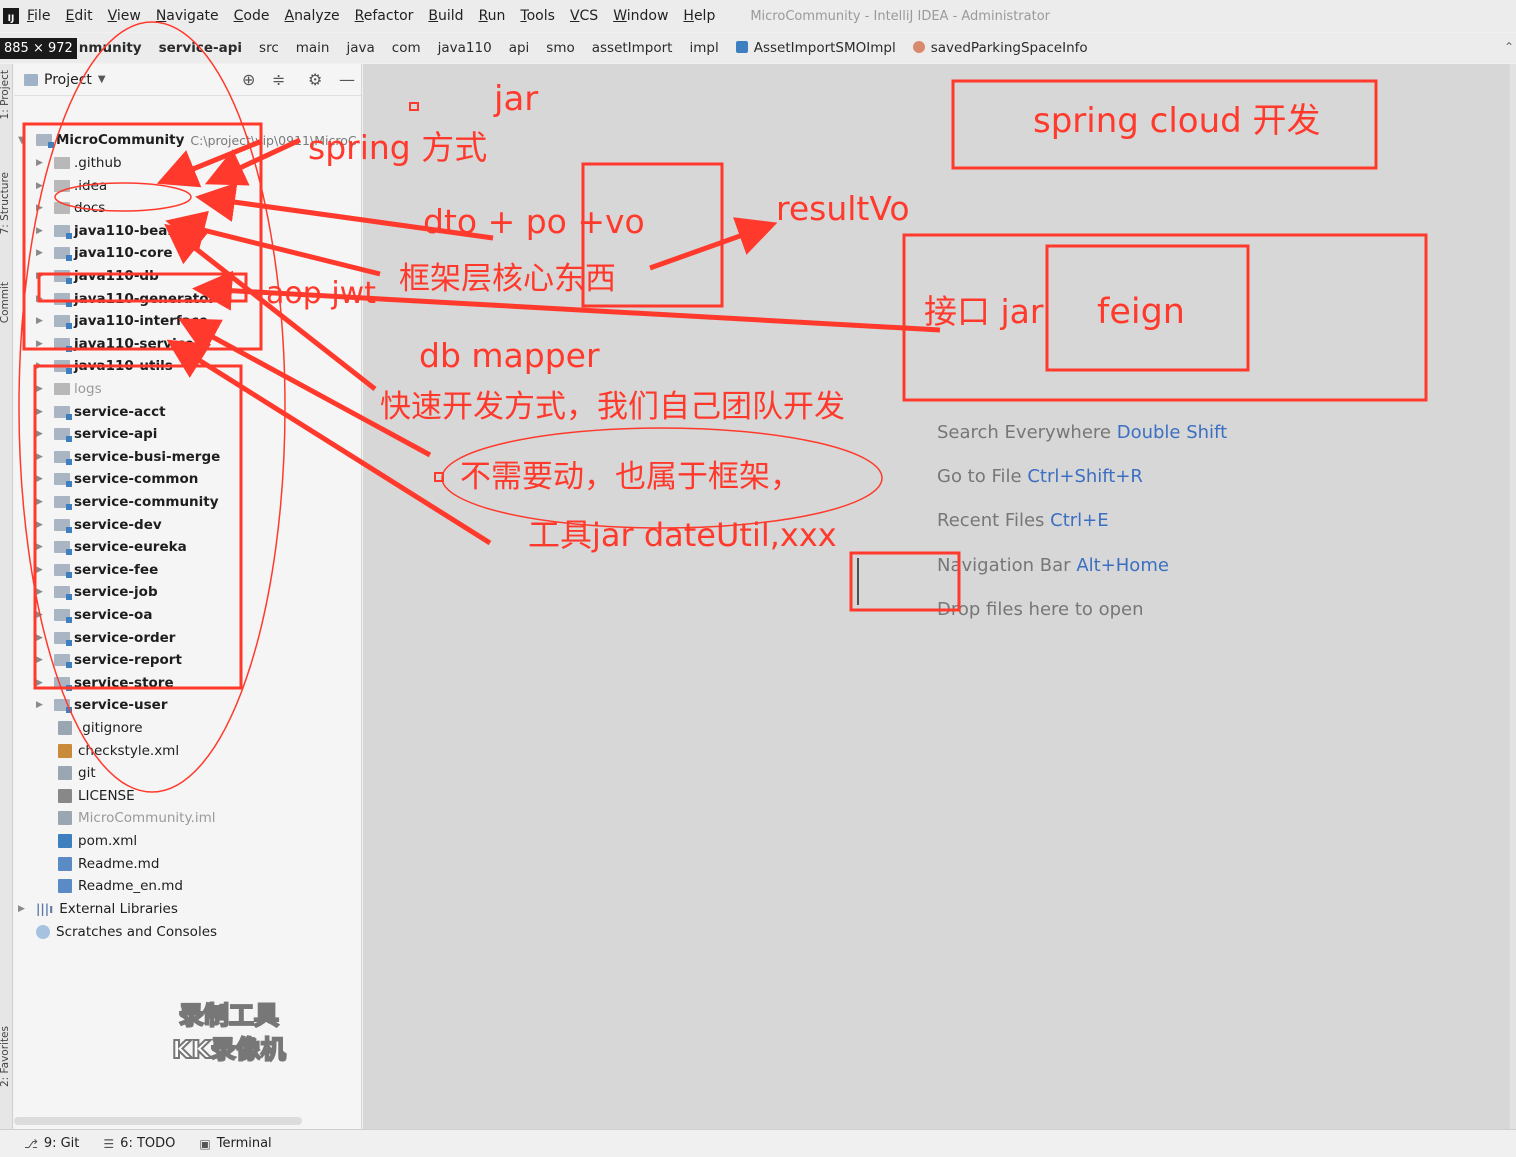 The width and height of the screenshot is (1516, 1157). What do you see at coordinates (71, 186) in the screenshot?
I see `tree-folder-item: ▶ .idea` at bounding box center [71, 186].